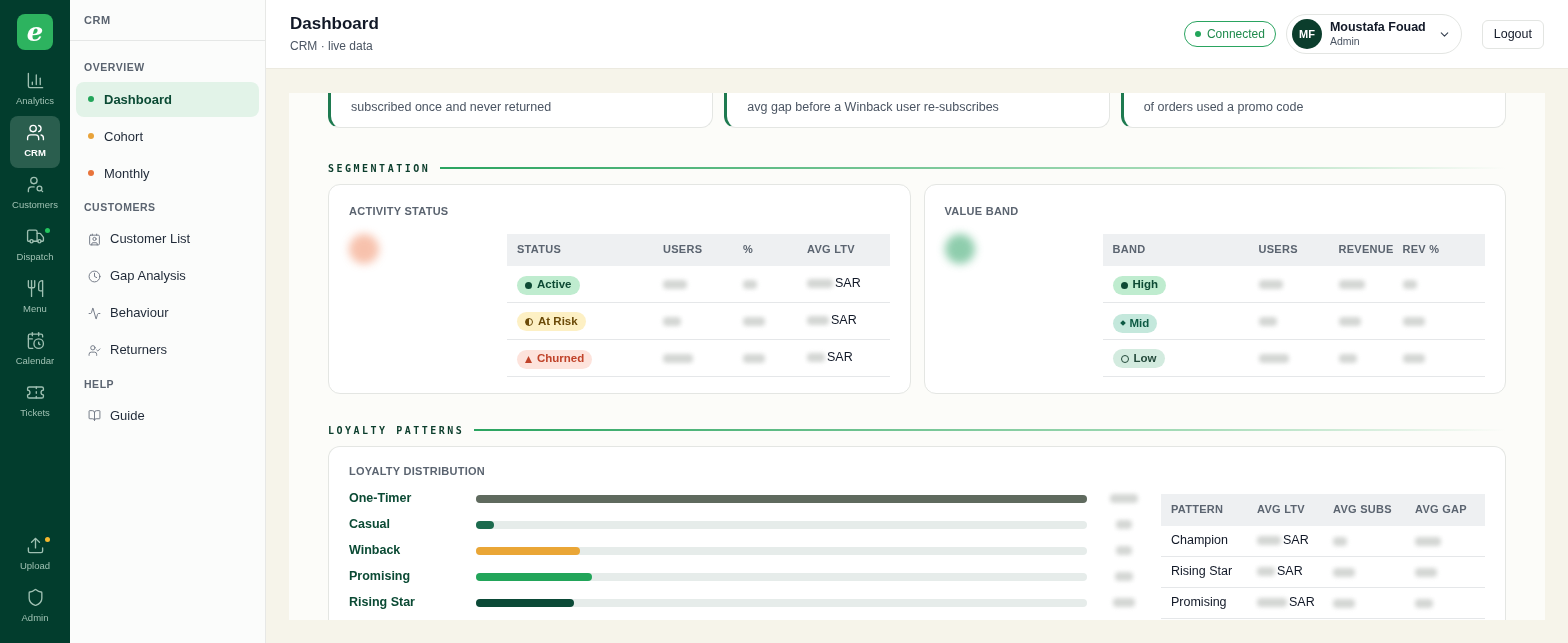  I want to click on pattern-label: Casual, so click(370, 525).